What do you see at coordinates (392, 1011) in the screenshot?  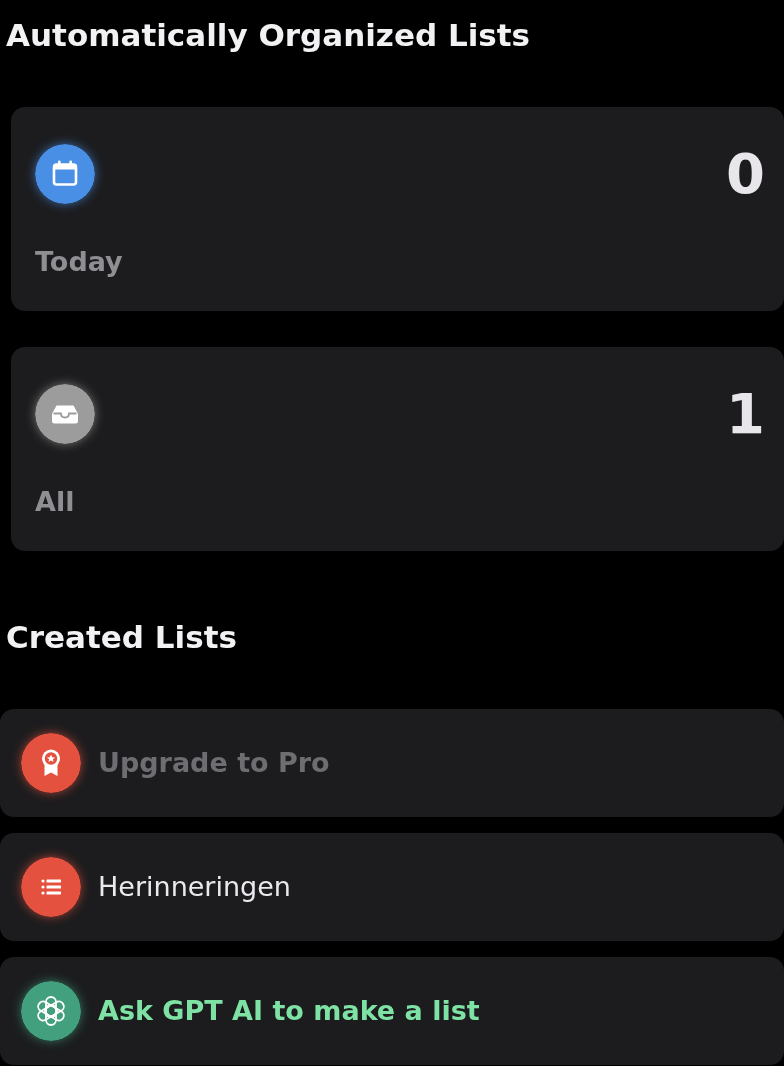 I see `list-row: Ask GPT AI to make a list` at bounding box center [392, 1011].